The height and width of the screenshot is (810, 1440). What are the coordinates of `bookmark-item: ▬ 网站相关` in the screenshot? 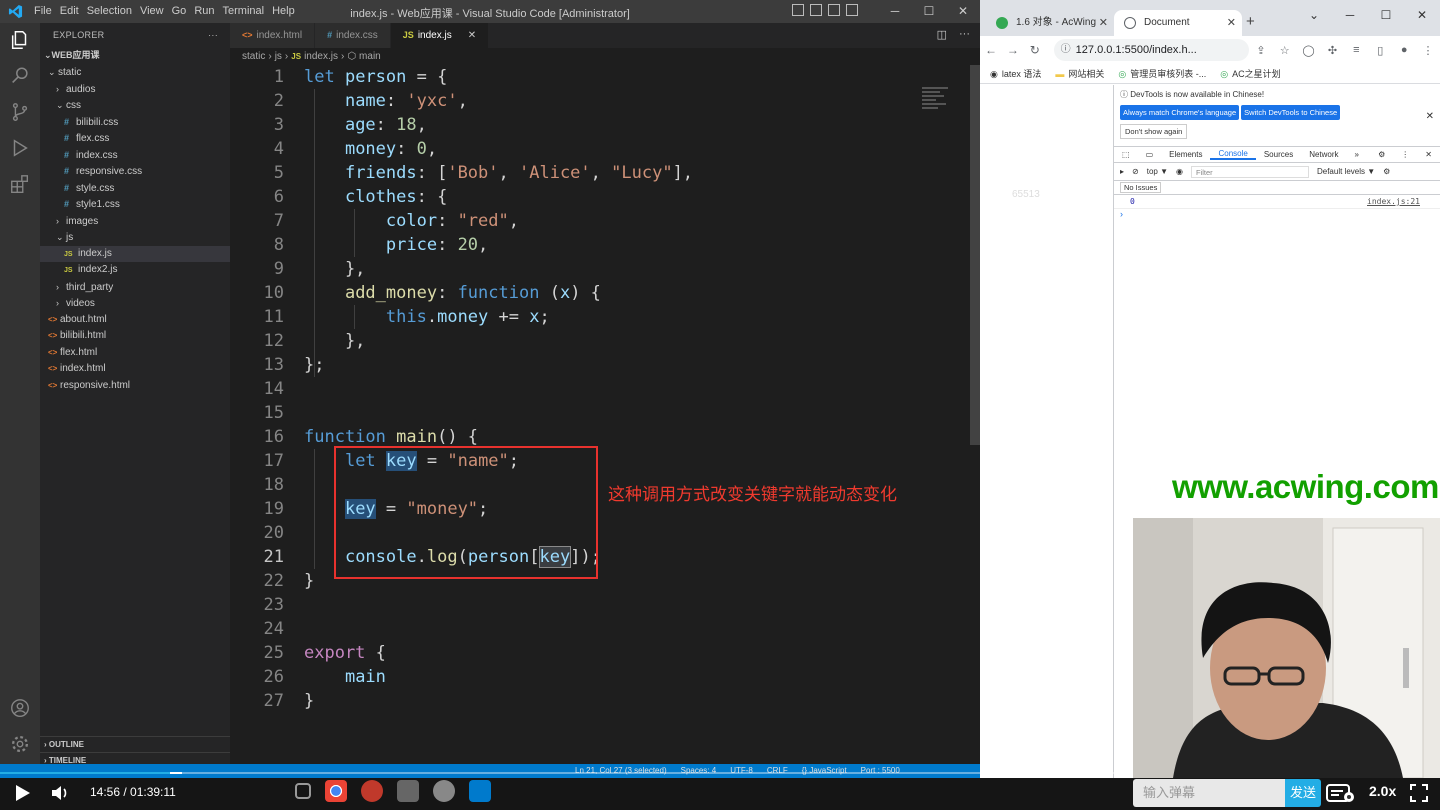 It's located at (1079, 73).